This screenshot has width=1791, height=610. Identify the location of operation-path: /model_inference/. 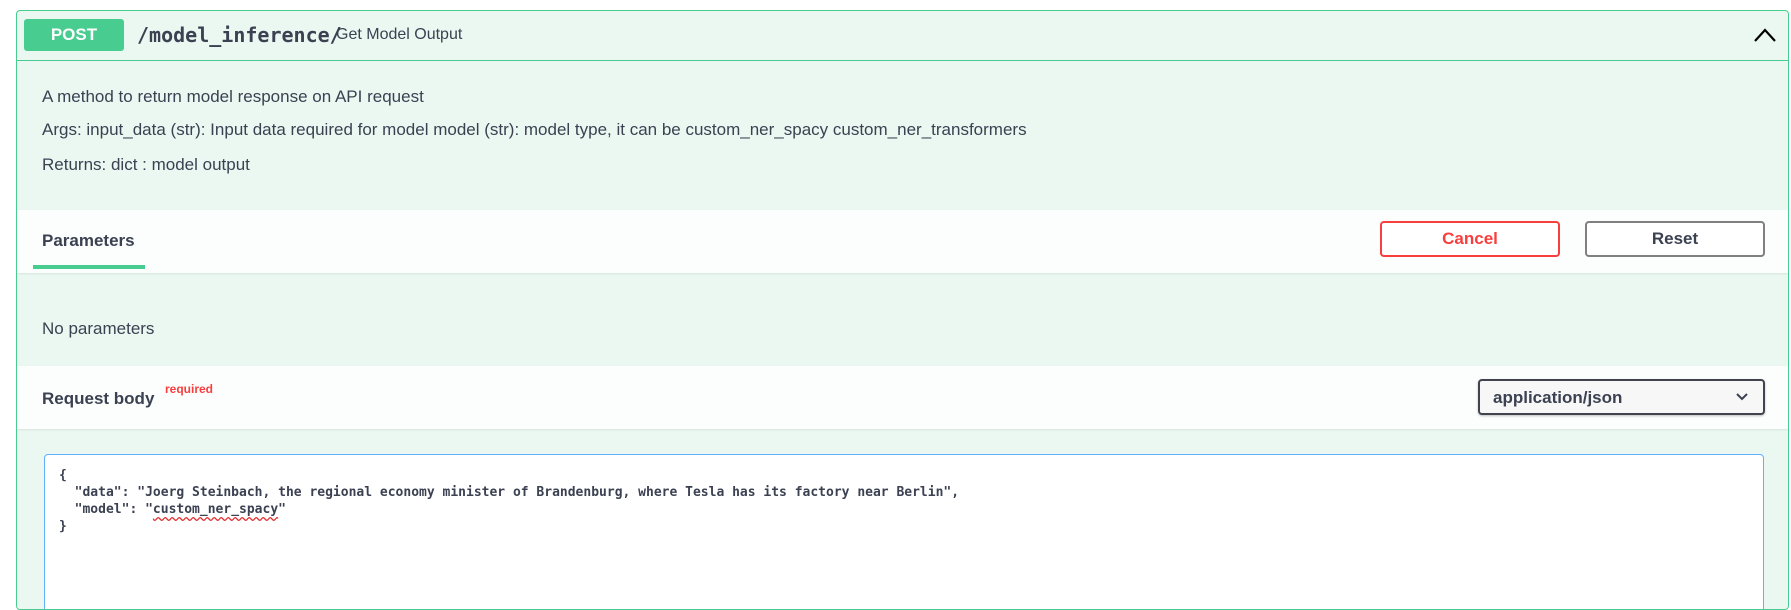
(239, 35).